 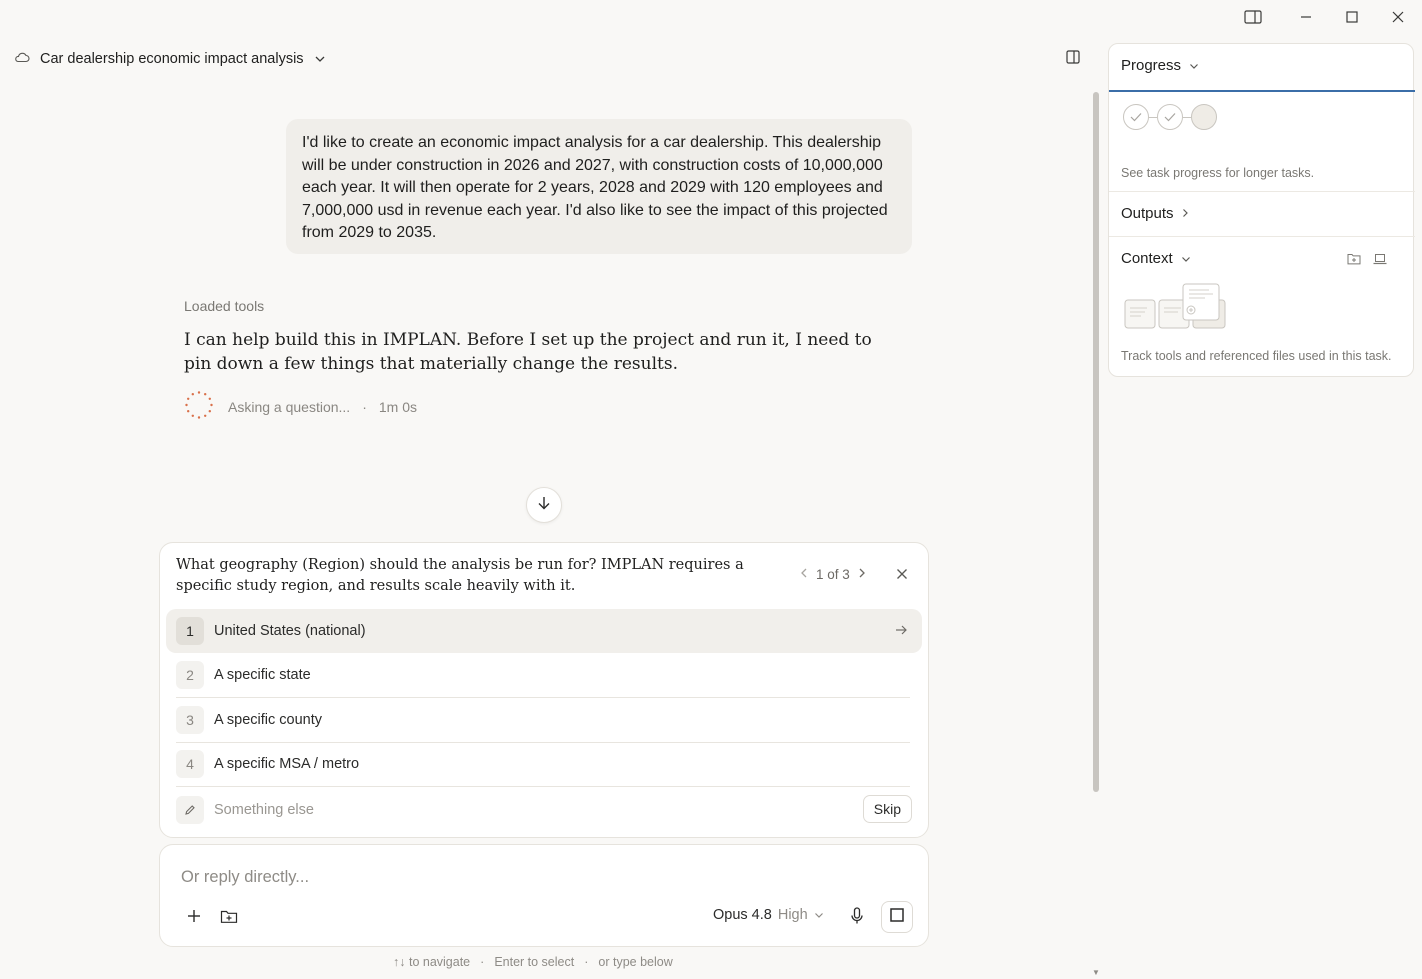 I want to click on spinner-icon, so click(x=199, y=406).